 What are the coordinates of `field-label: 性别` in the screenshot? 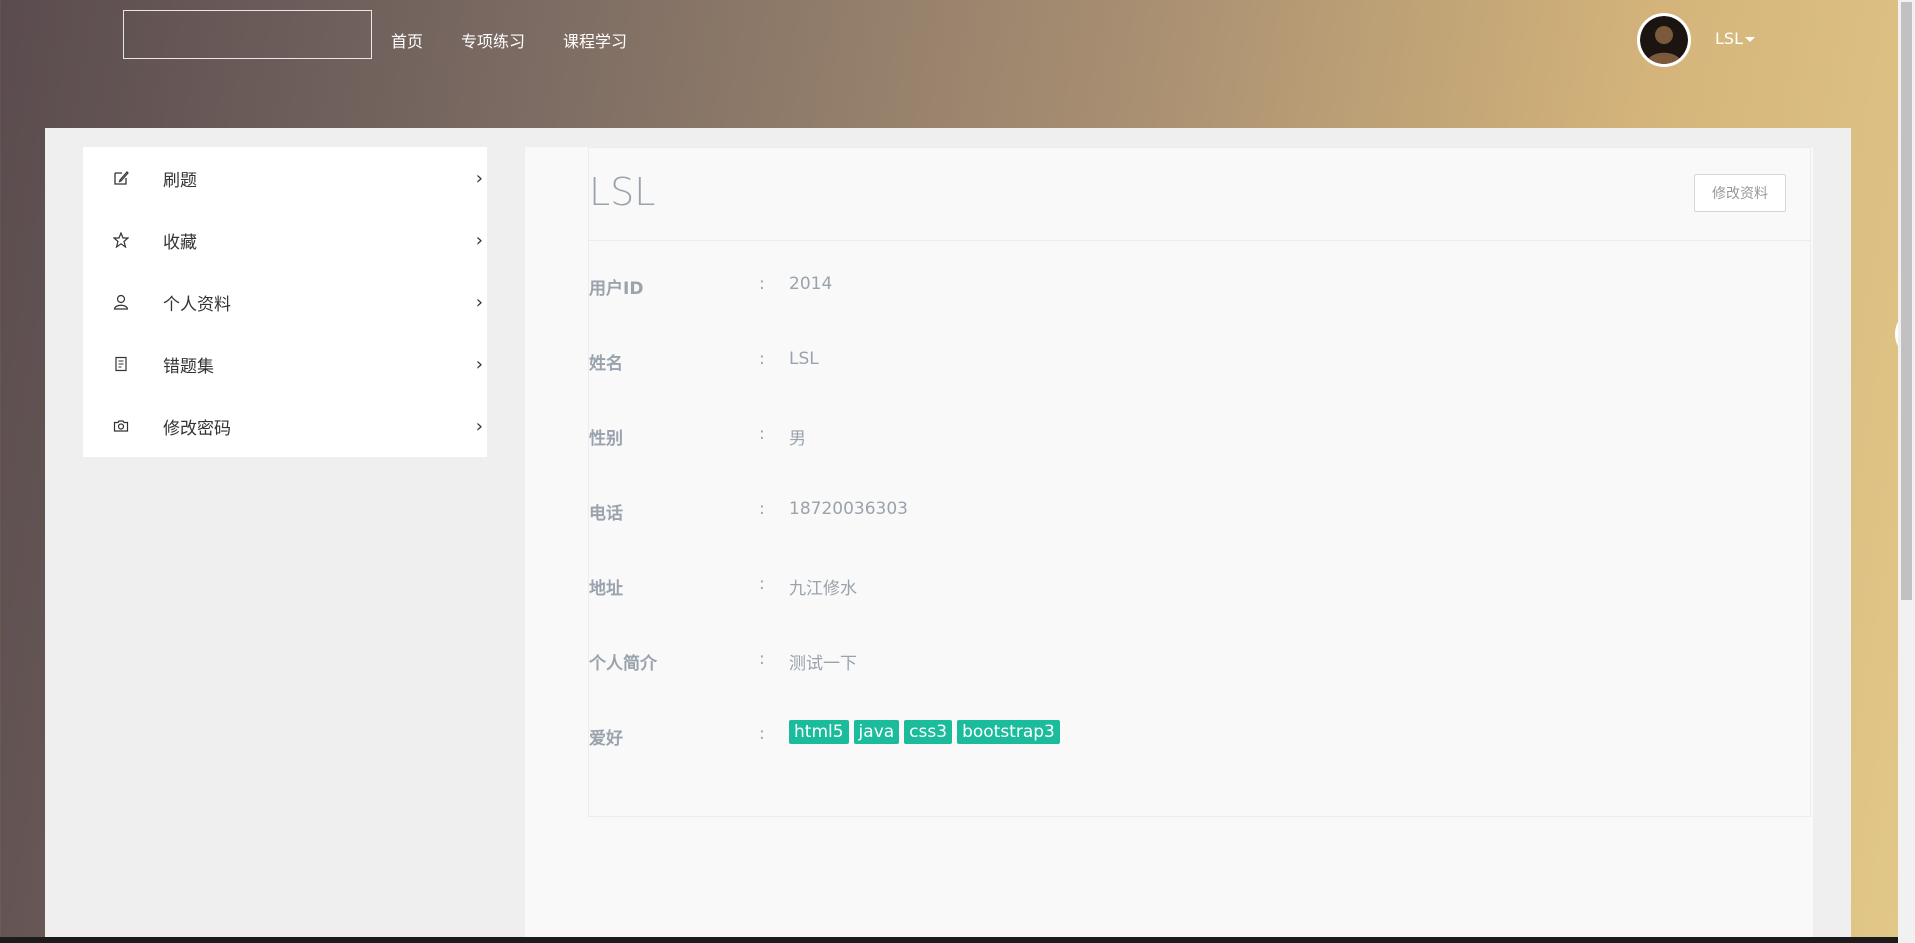 It's located at (606, 439).